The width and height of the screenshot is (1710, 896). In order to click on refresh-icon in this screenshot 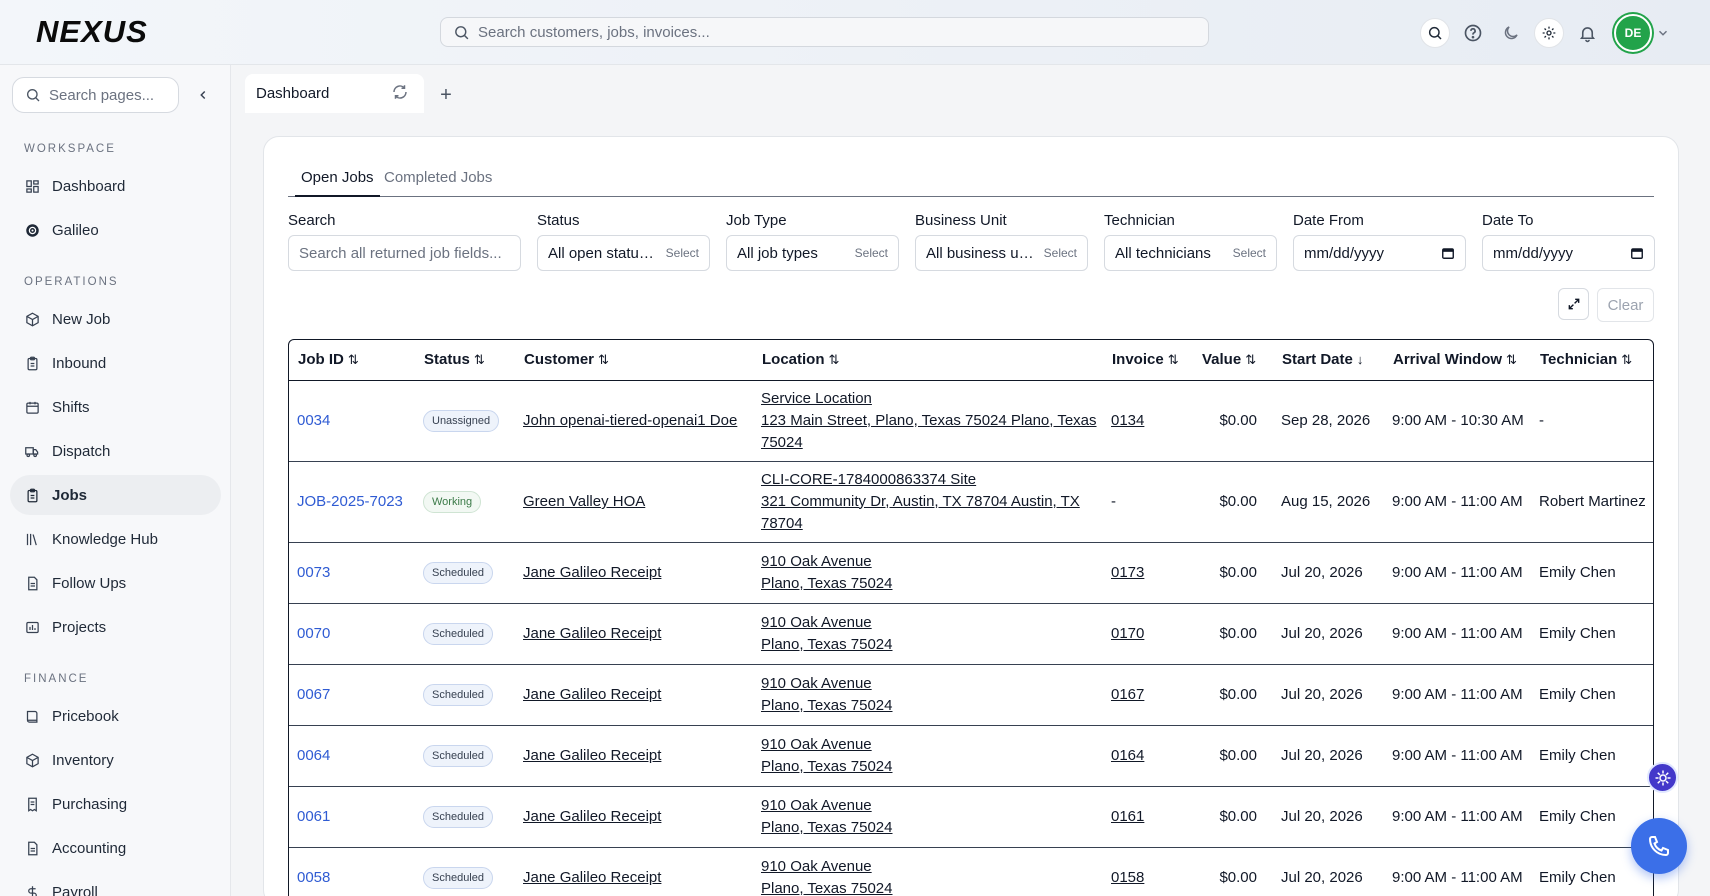, I will do `click(400, 92)`.